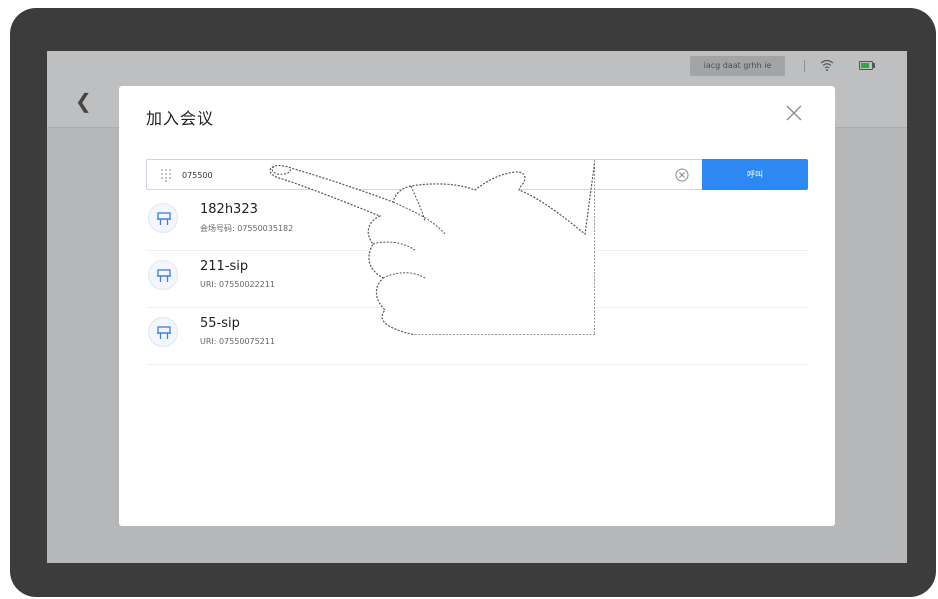 The width and height of the screenshot is (938, 599). Describe the element at coordinates (827, 65) in the screenshot. I see `wifi-icon` at that location.